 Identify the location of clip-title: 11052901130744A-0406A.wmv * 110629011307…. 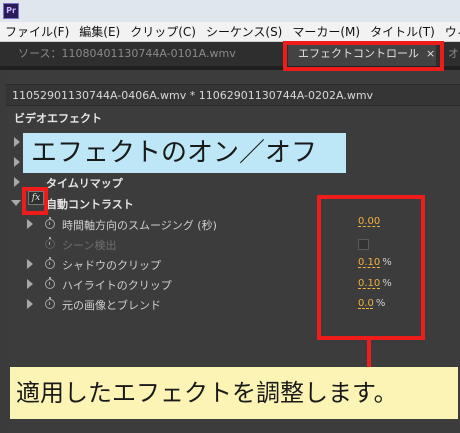
(193, 95).